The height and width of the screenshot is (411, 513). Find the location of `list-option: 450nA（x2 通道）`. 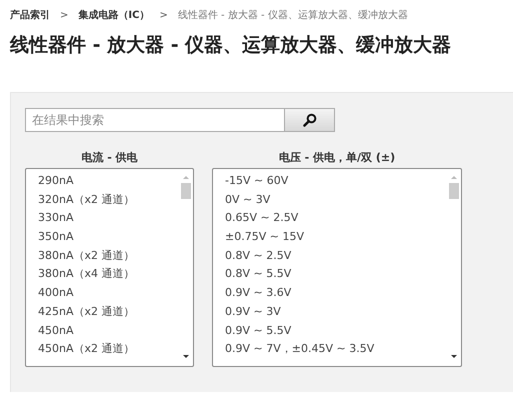

list-option: 450nA（x2 通道） is located at coordinates (108, 349).